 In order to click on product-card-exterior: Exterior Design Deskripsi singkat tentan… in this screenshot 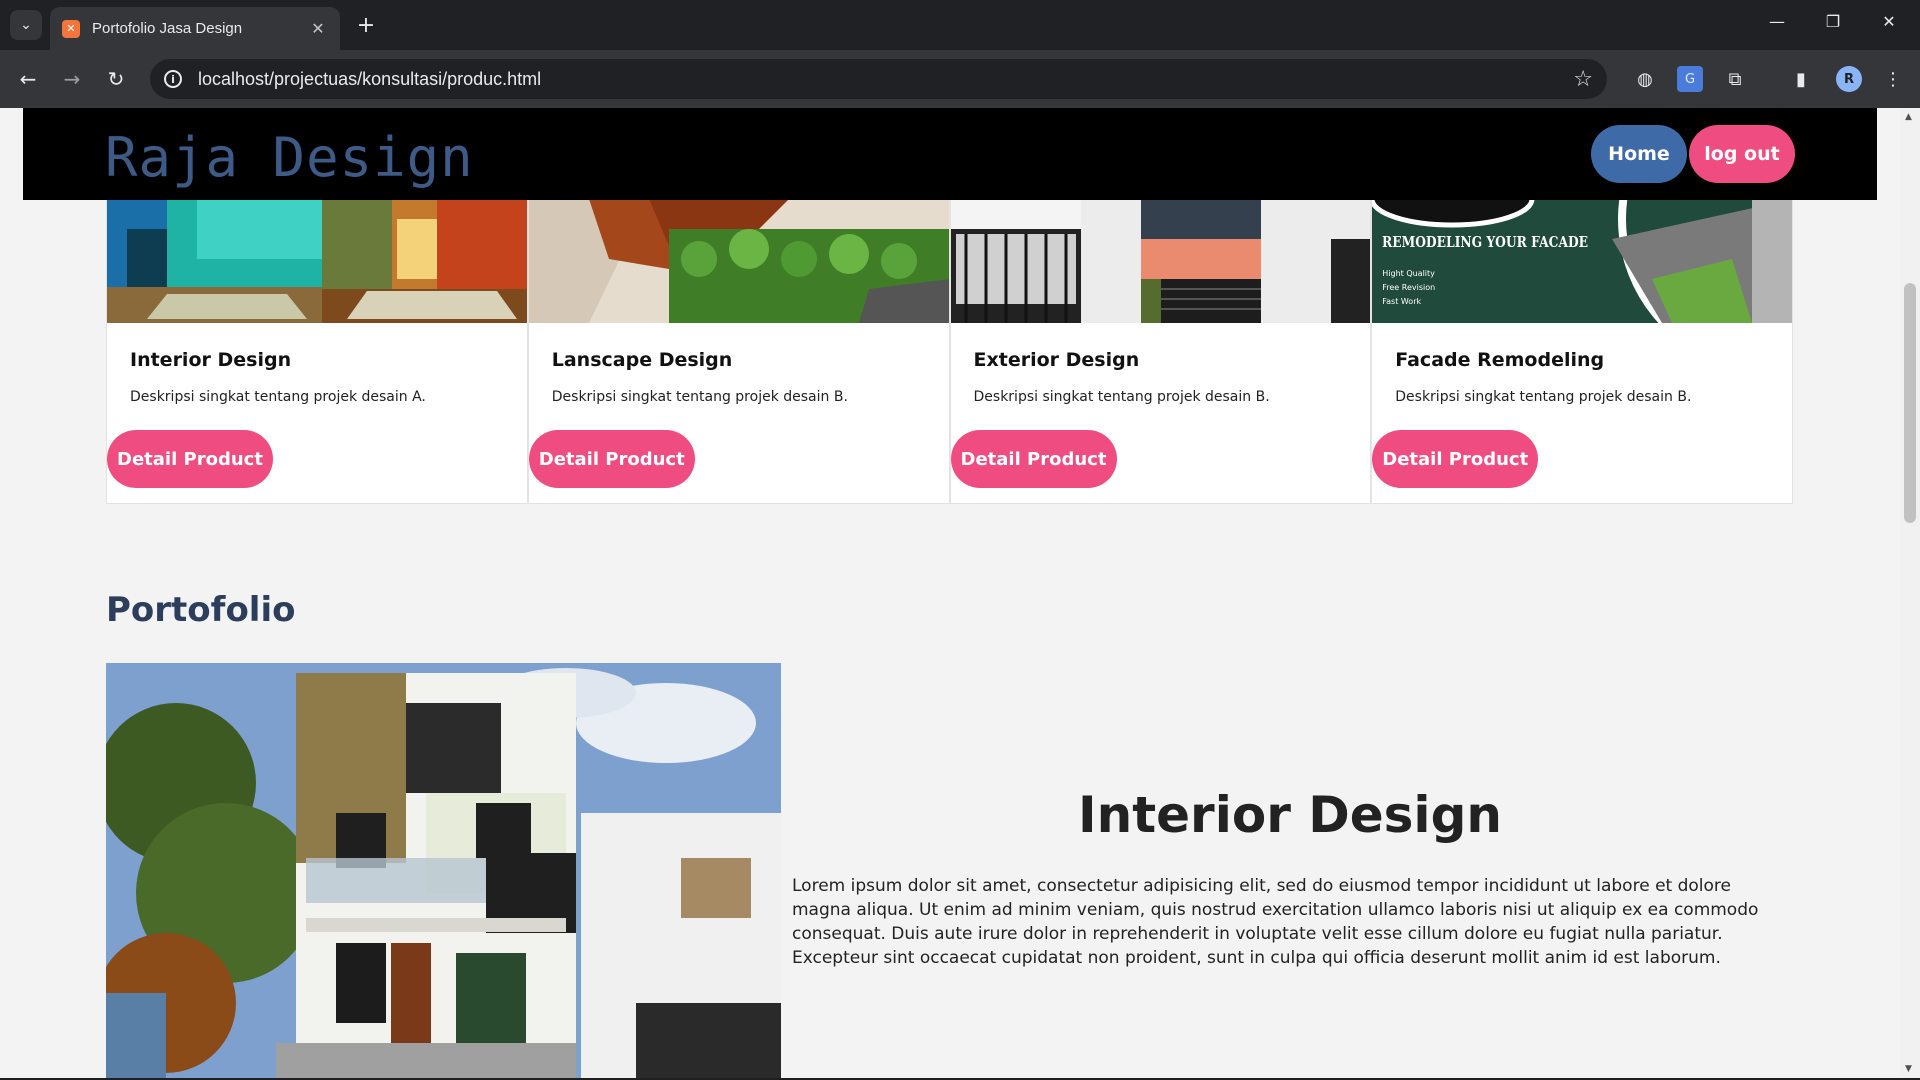, I will do `click(1160, 351)`.